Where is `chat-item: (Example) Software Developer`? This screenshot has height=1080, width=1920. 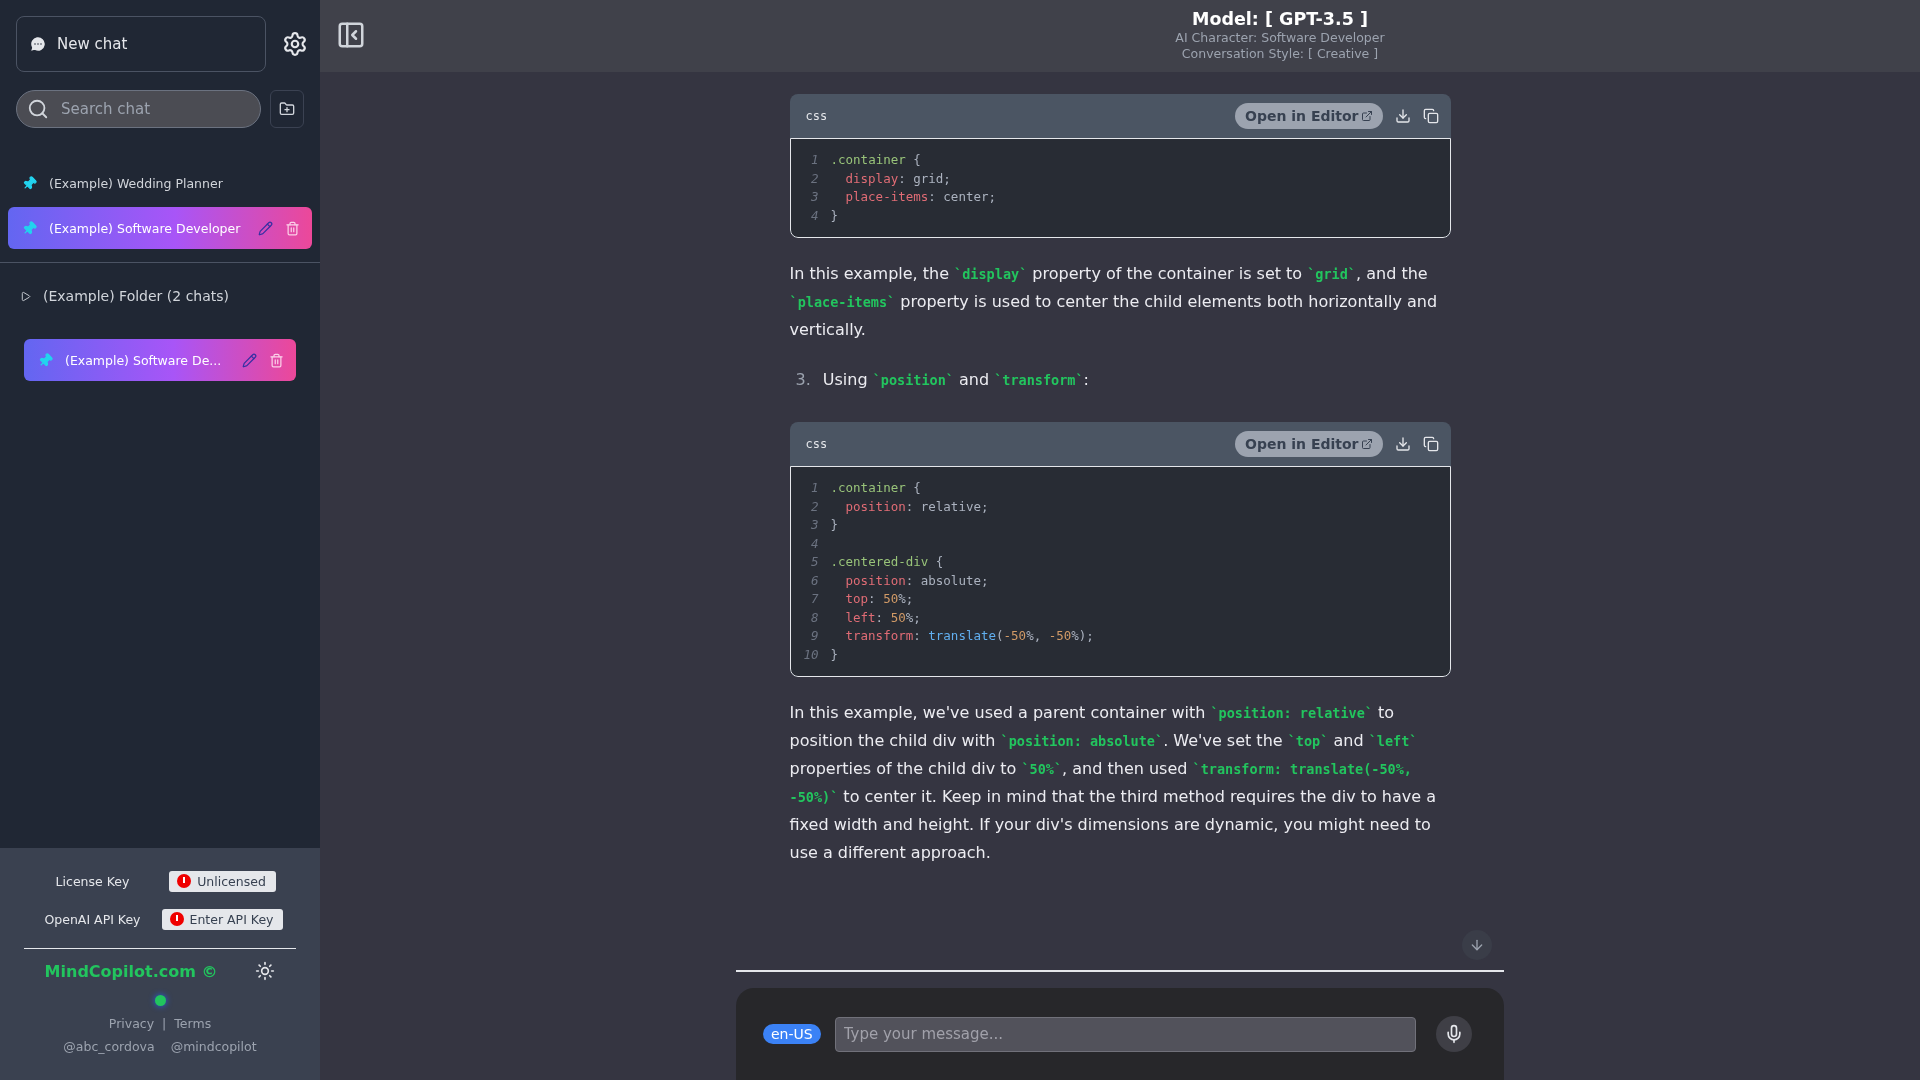
chat-item: (Example) Software Developer is located at coordinates (160, 228).